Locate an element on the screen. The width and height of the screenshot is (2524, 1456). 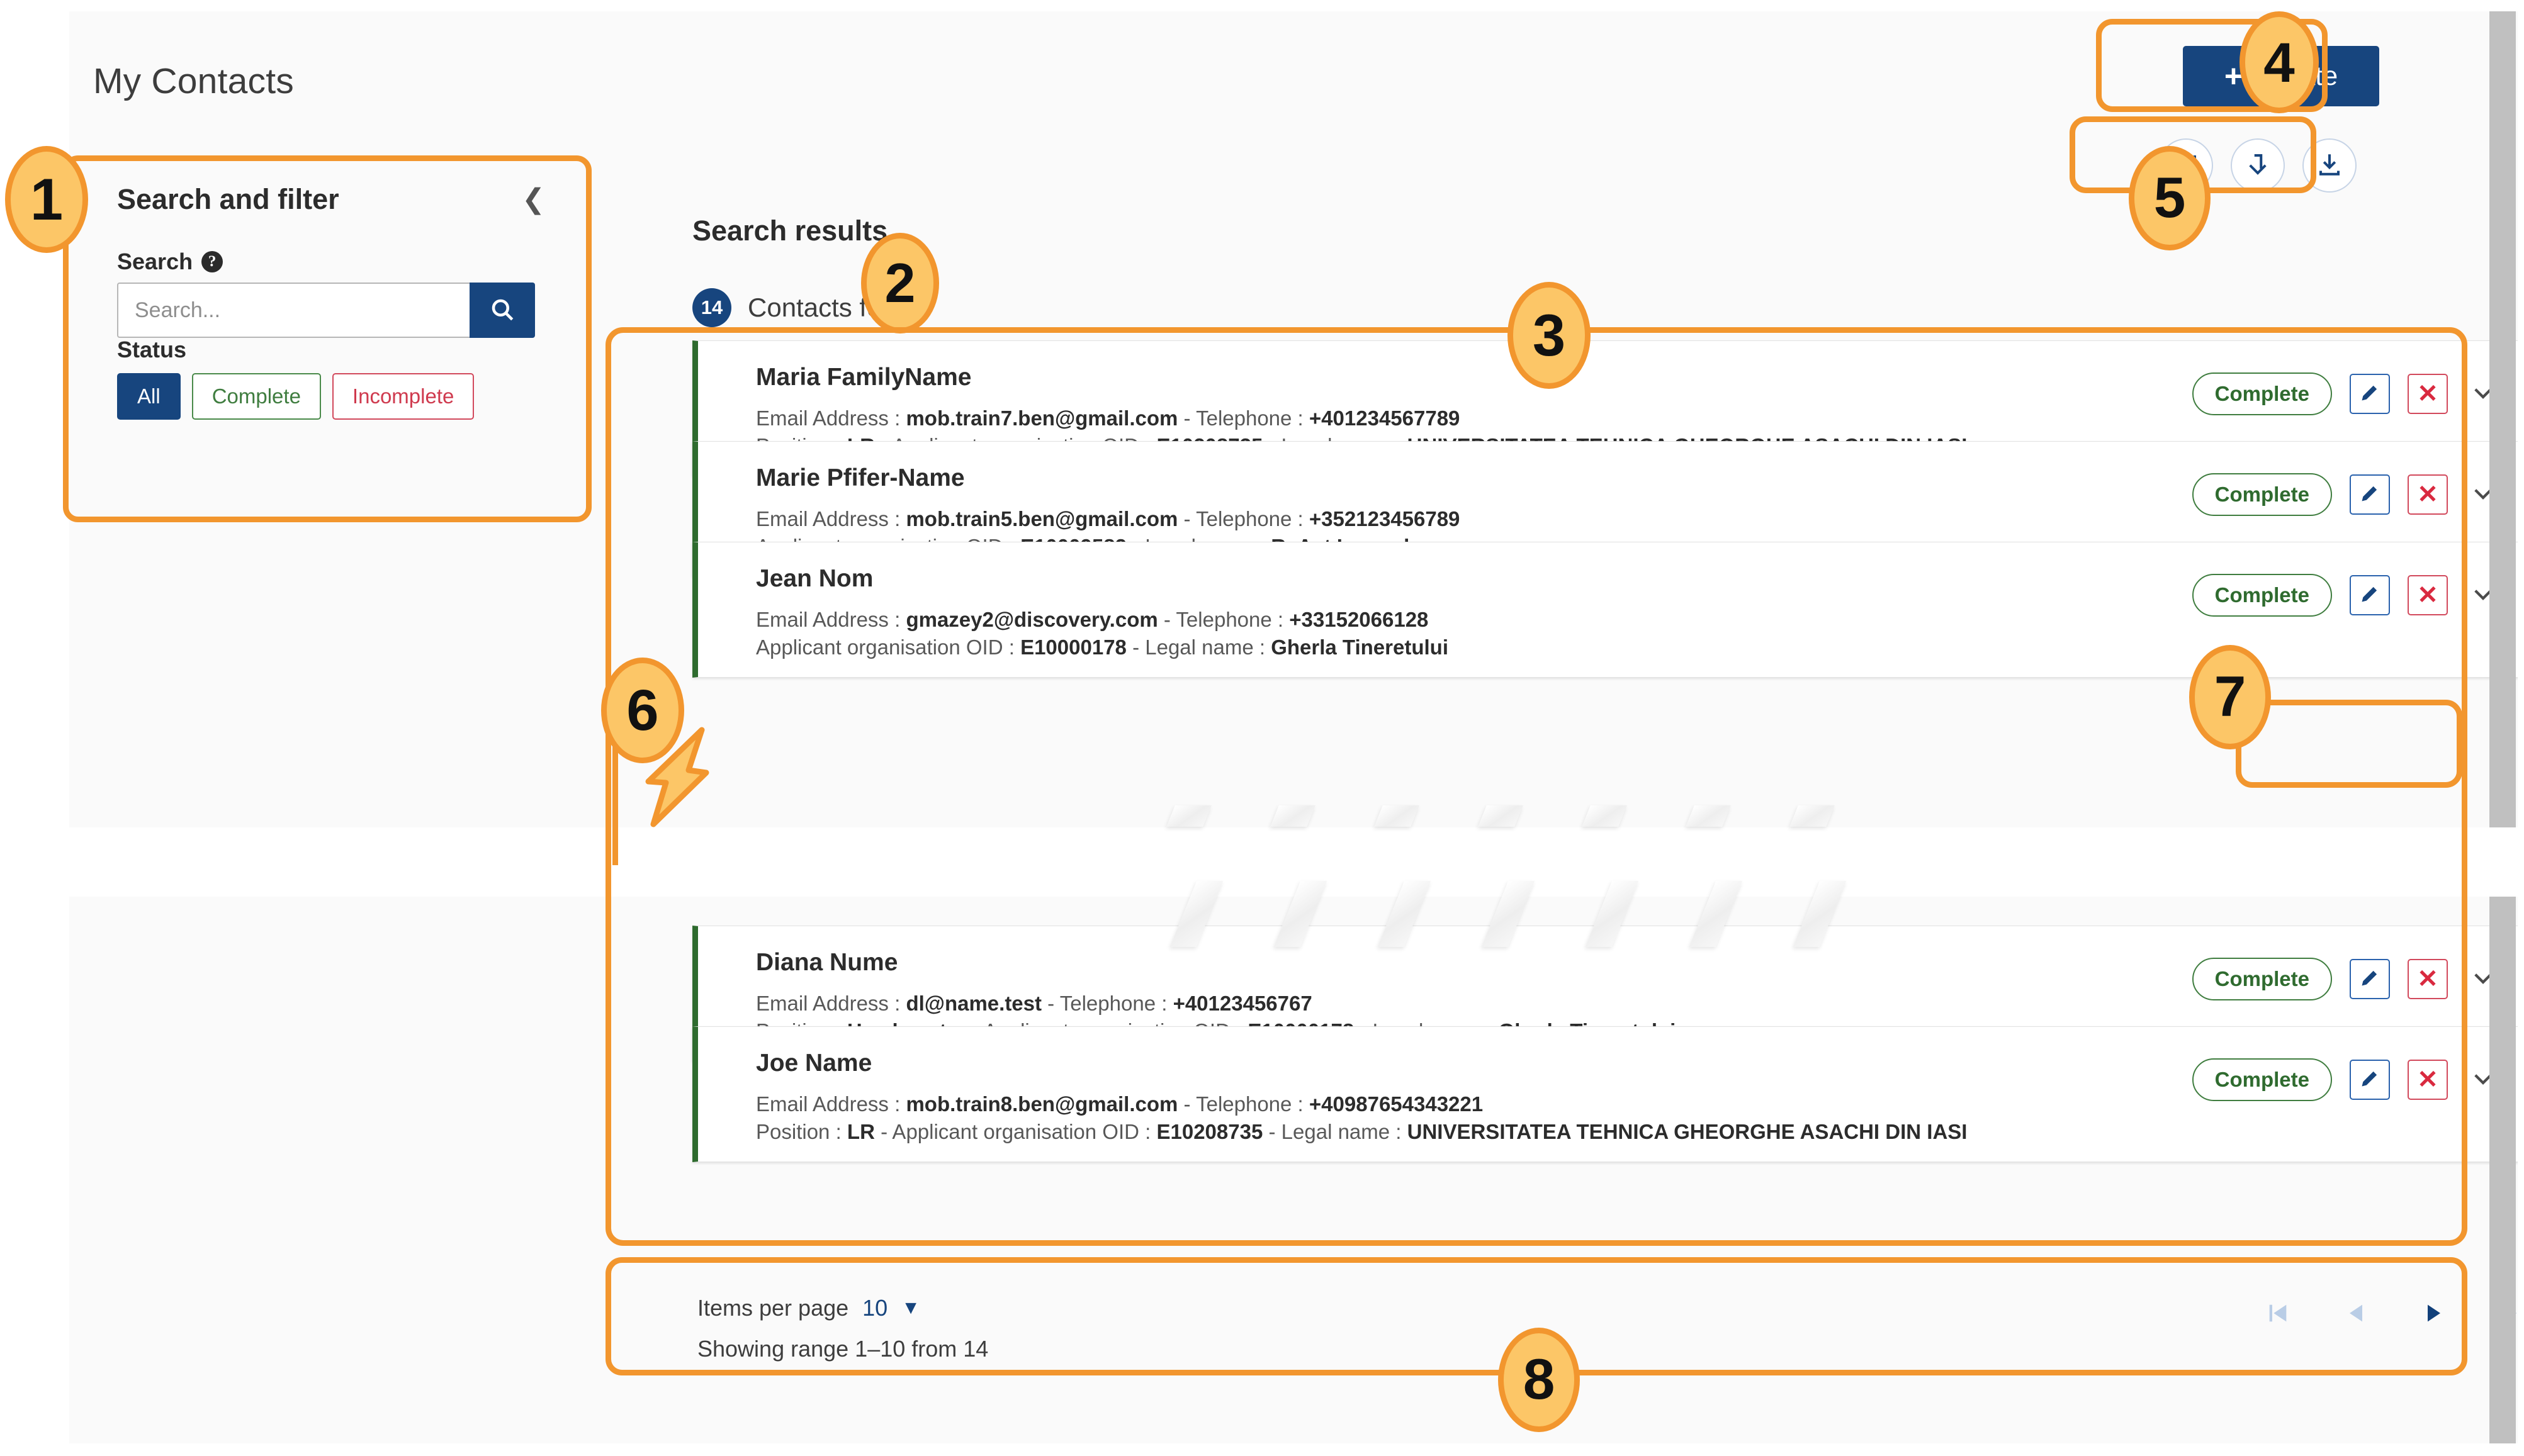
refresh-icon is located at coordinates (2186, 166).